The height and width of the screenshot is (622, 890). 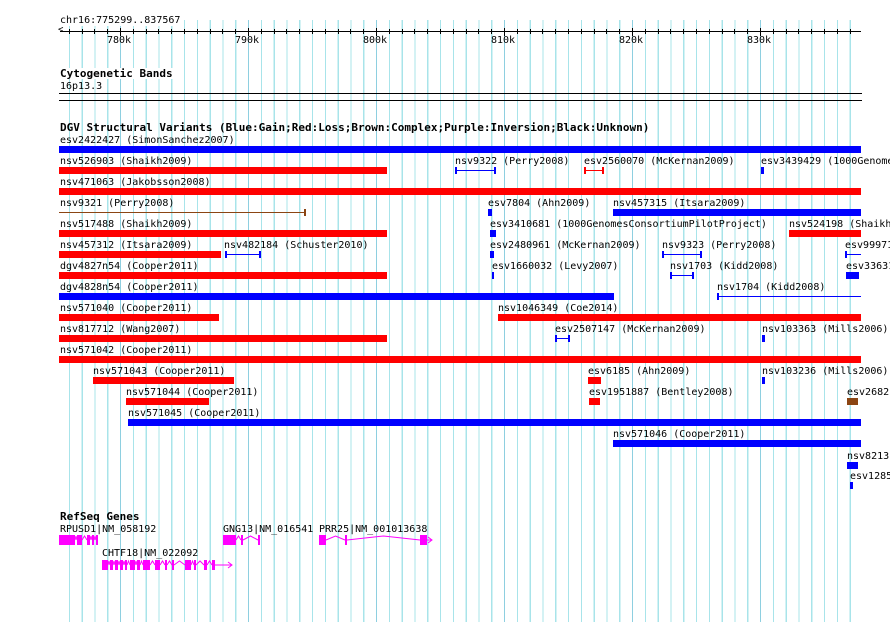 I want to click on gene-label: RPUSD1|NM_058192, so click(x=108, y=529).